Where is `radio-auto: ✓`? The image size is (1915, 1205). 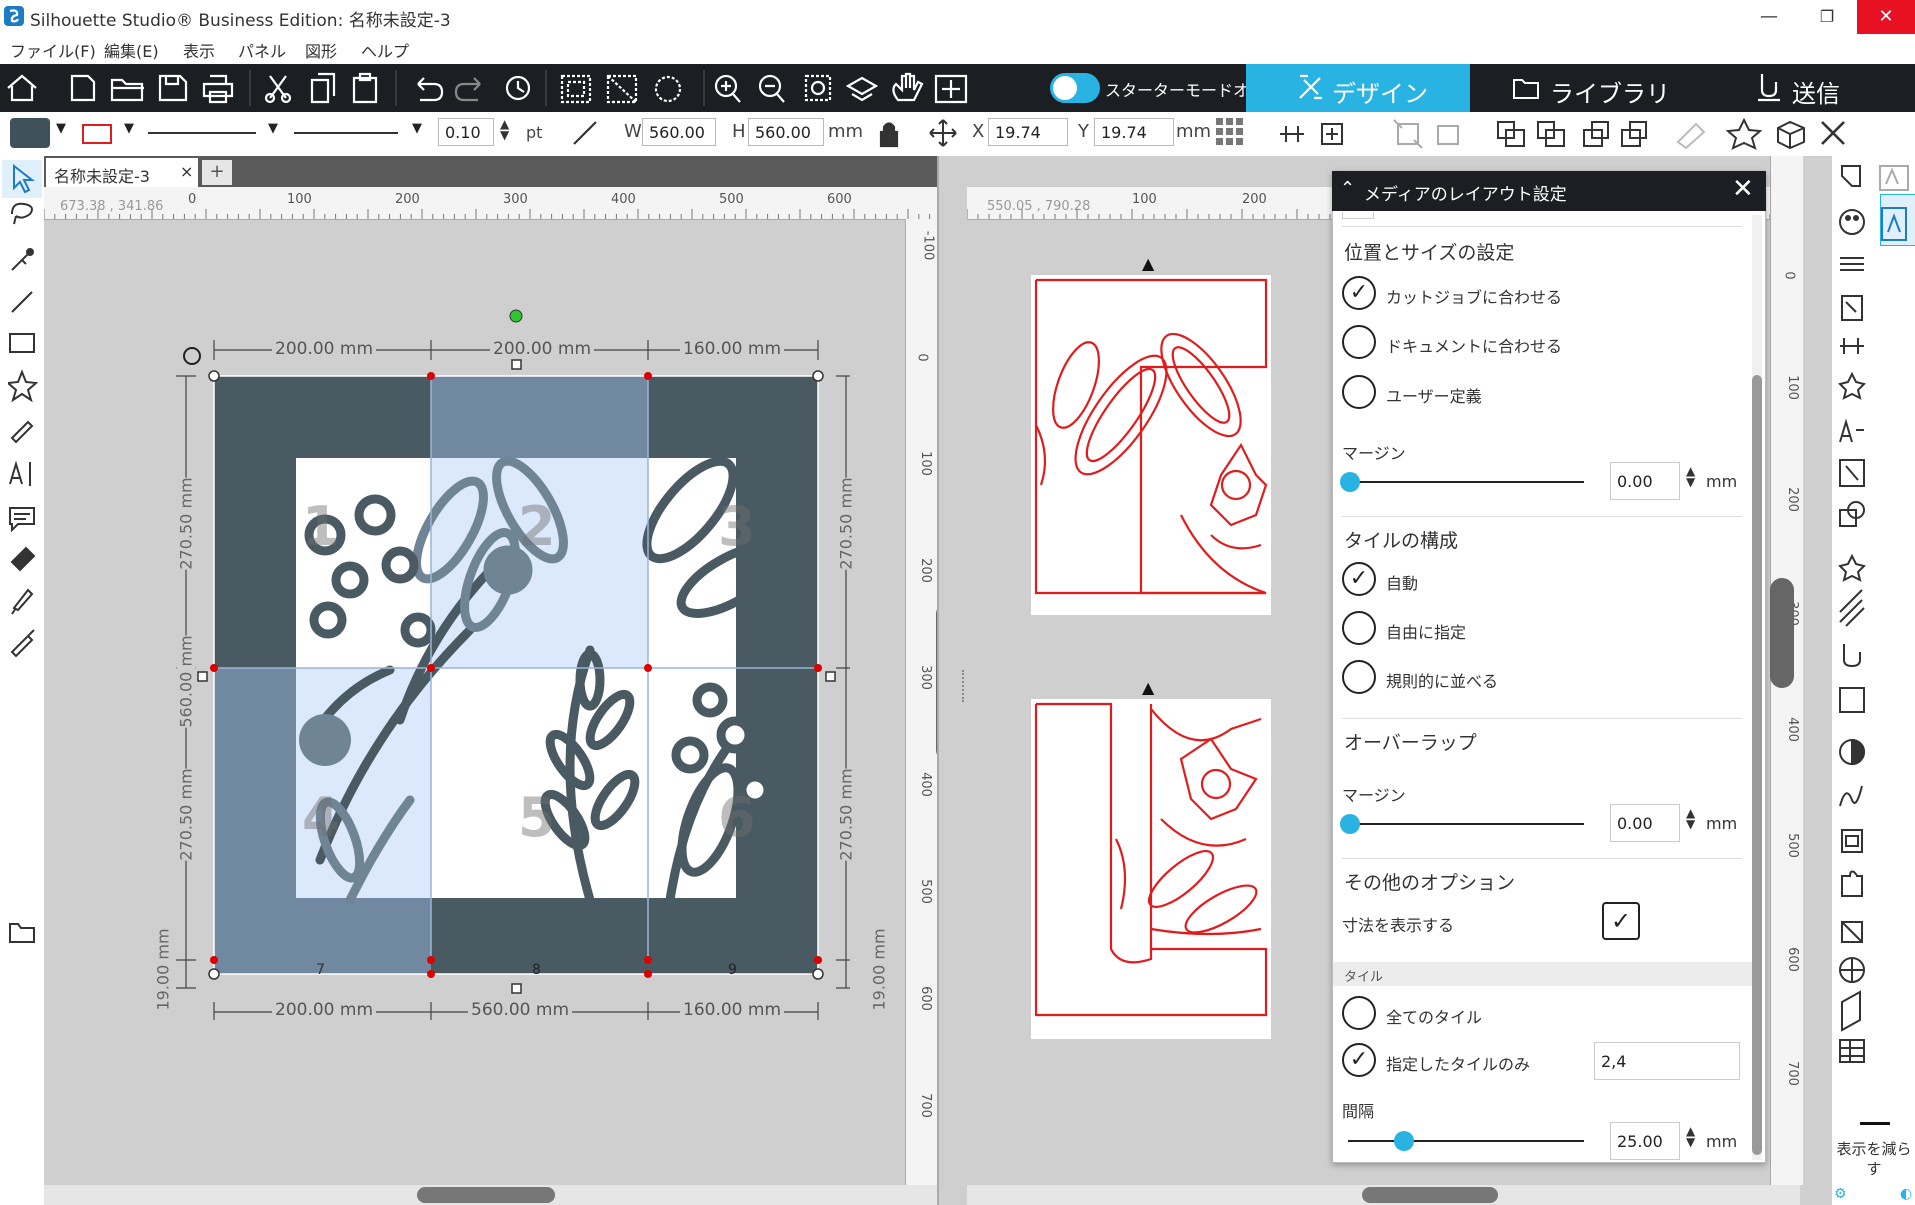 radio-auto: ✓ is located at coordinates (1359, 579).